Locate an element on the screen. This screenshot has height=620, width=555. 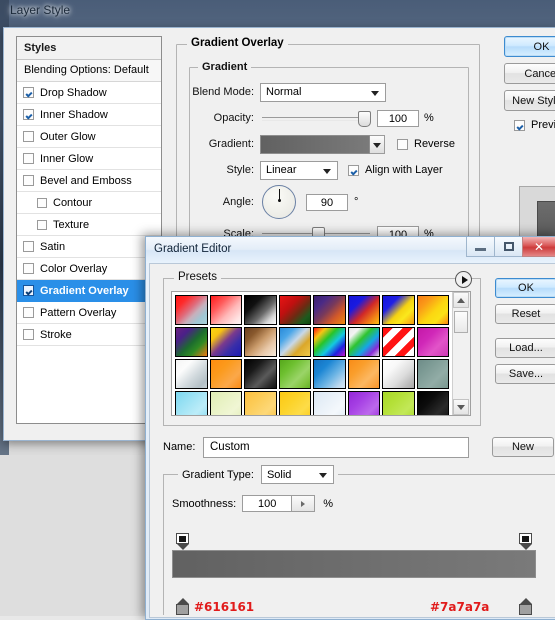
reverse-checkbox-row: Reverse is located at coordinates (426, 144).